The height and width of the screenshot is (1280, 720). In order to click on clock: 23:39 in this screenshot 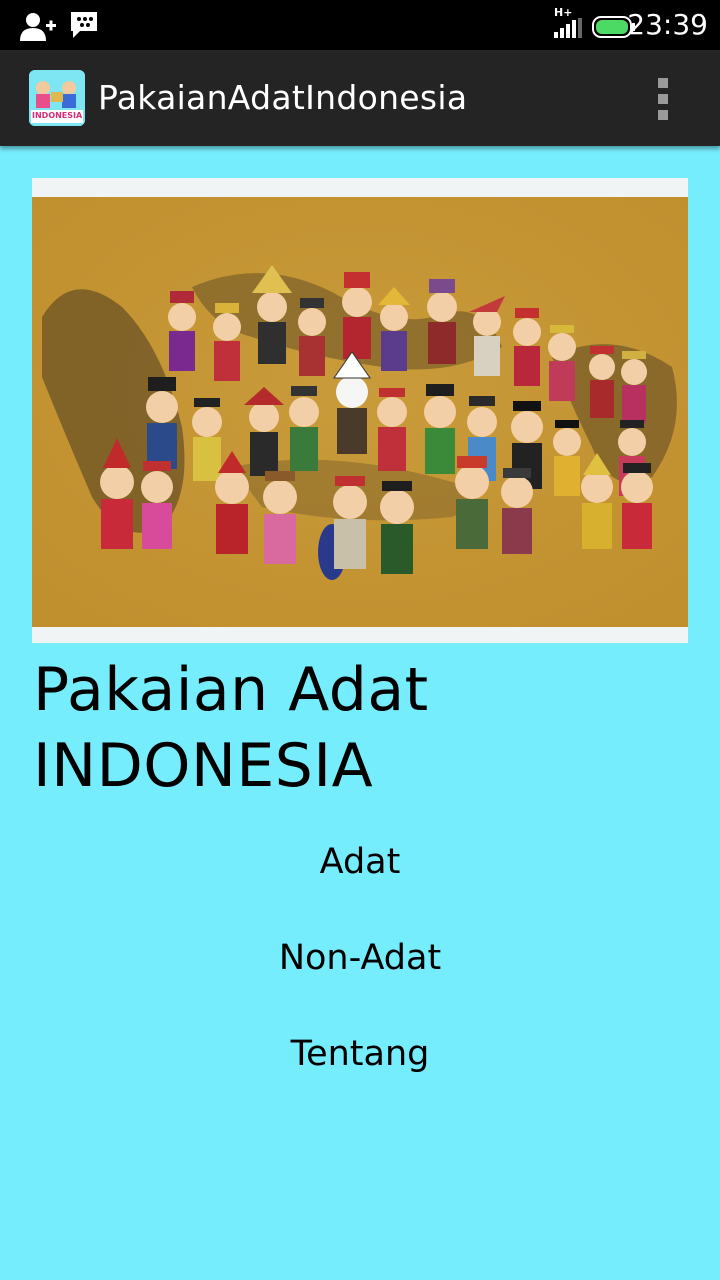, I will do `click(667, 24)`.